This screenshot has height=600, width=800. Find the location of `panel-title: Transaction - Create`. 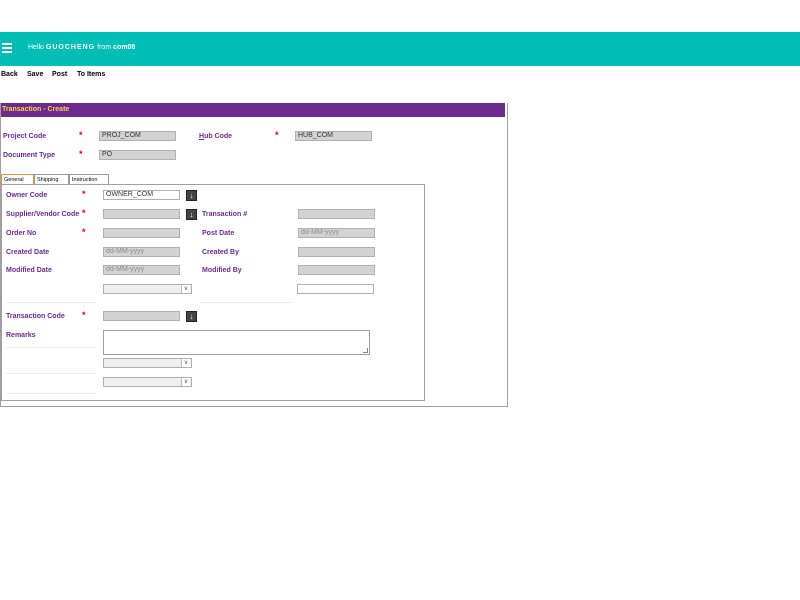

panel-title: Transaction - Create is located at coordinates (253, 110).